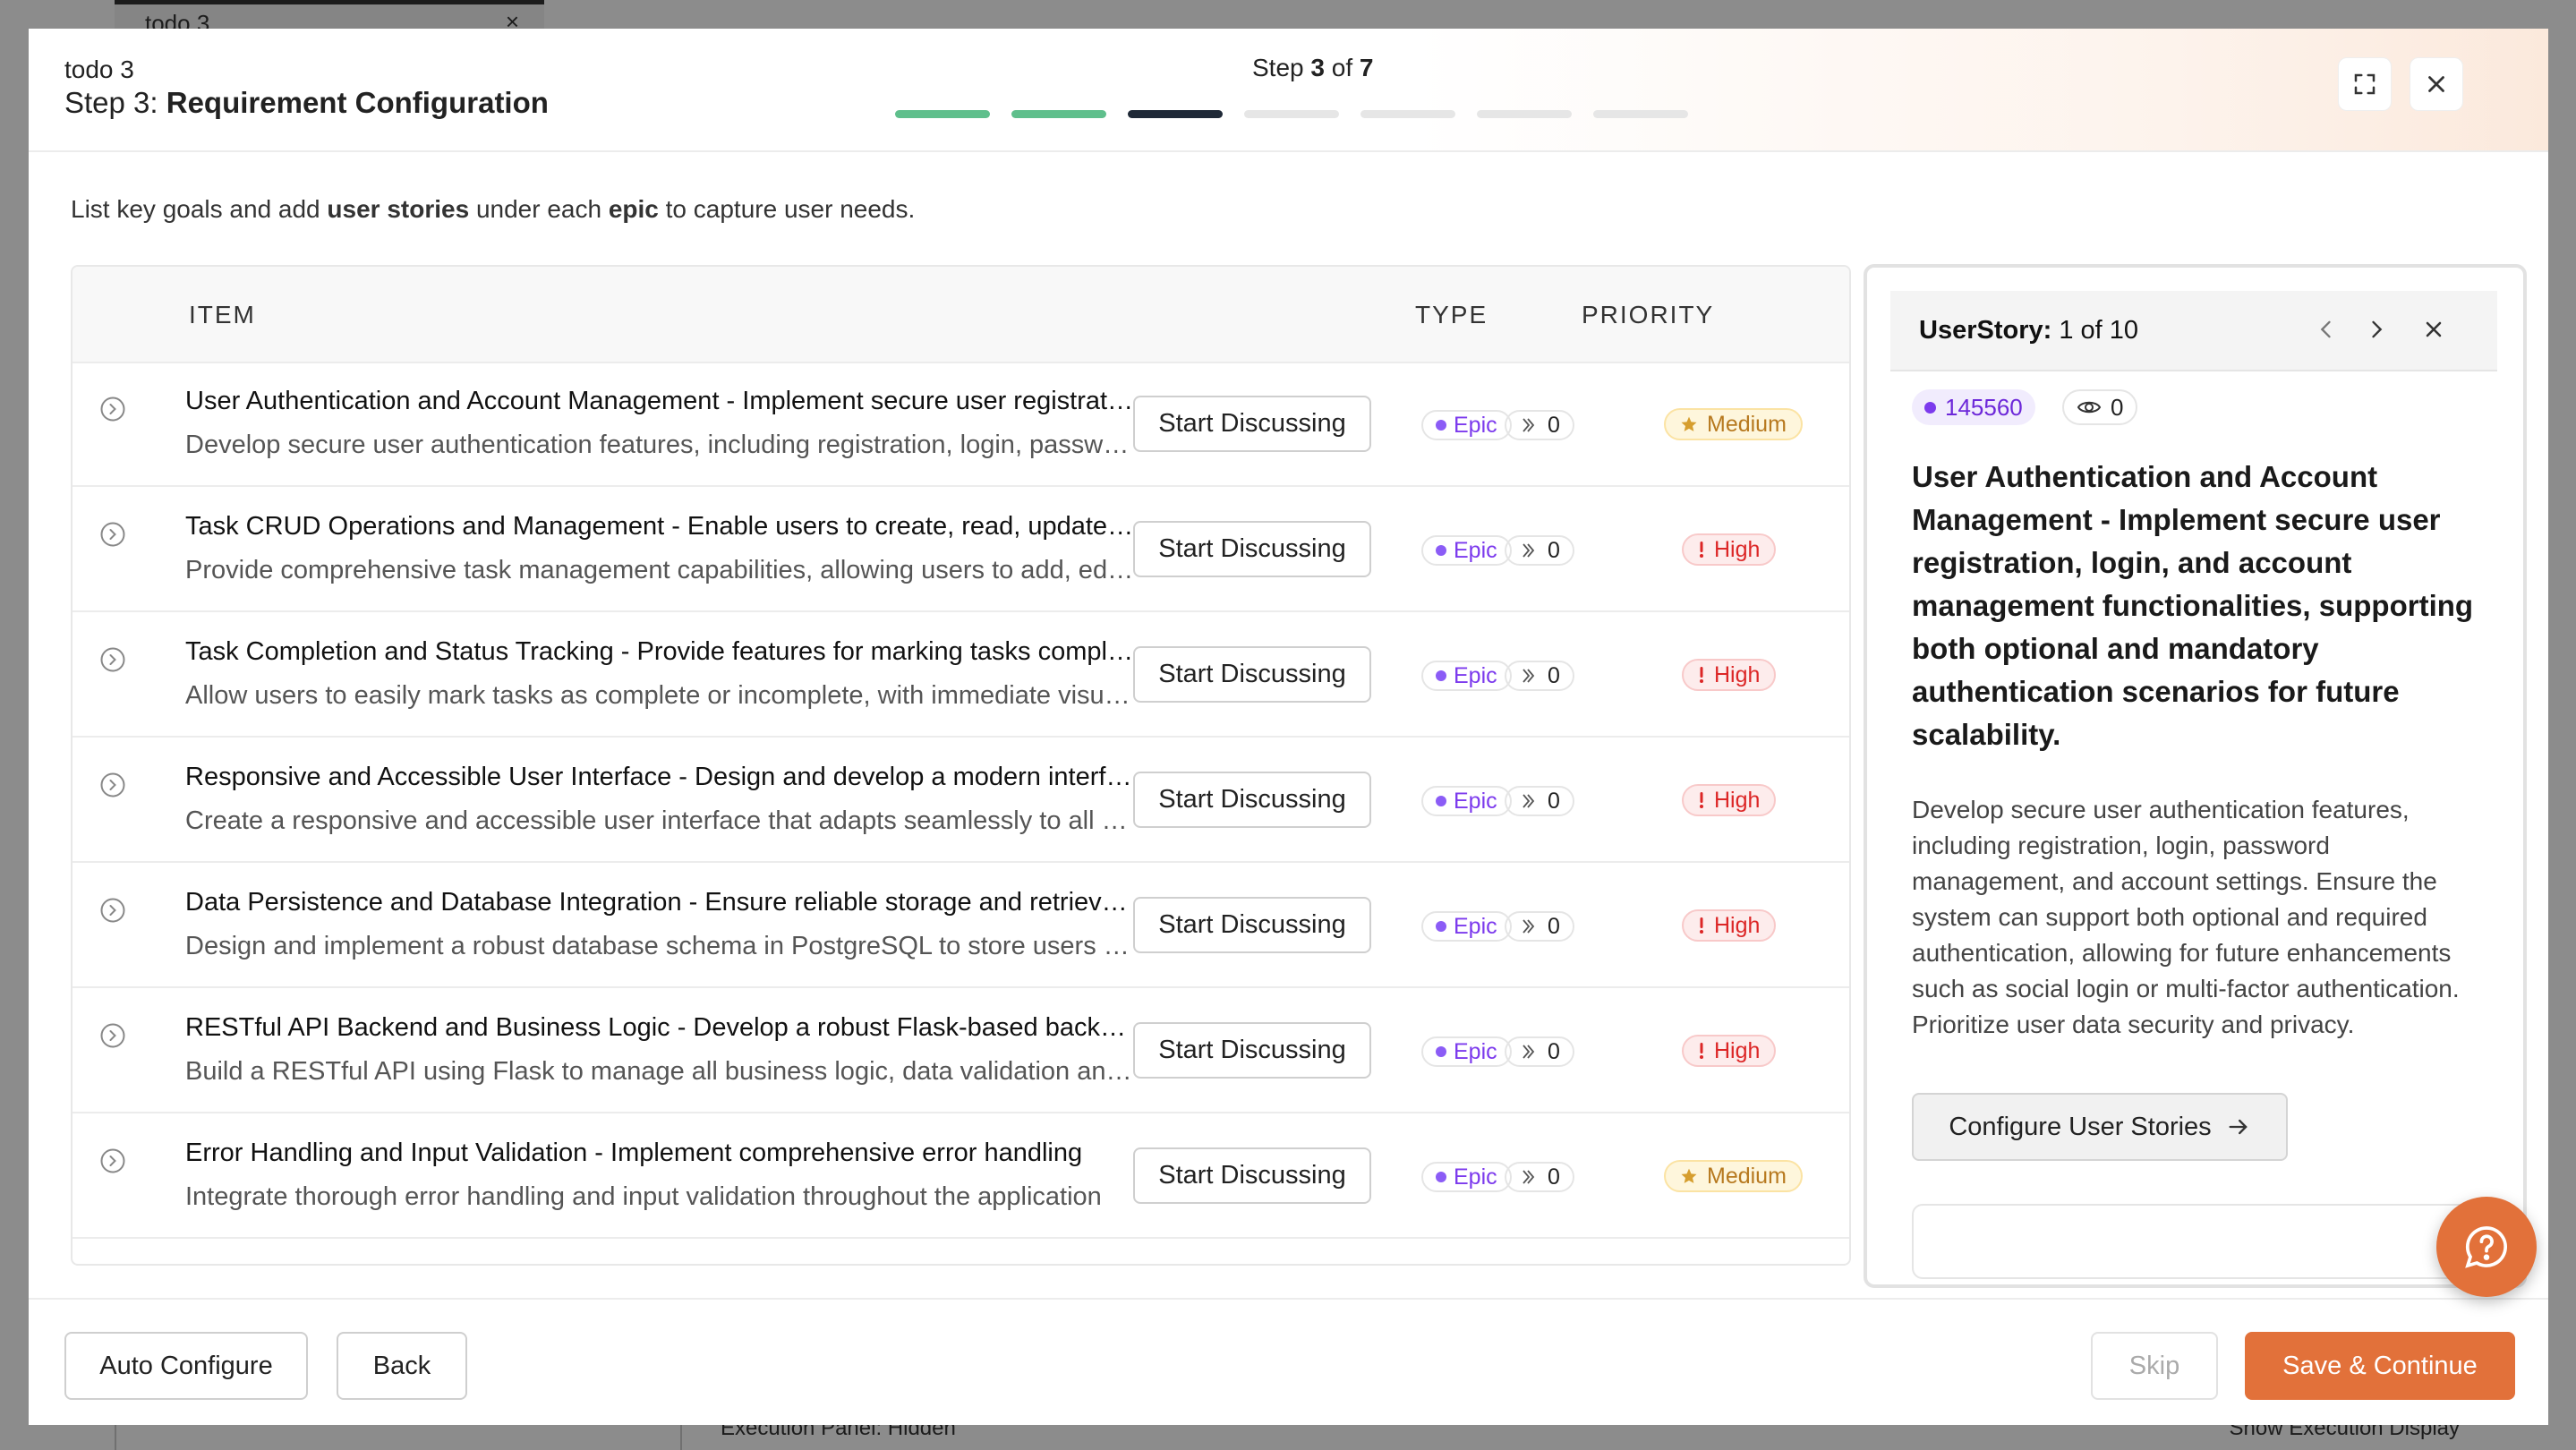 This screenshot has width=2576, height=1450. I want to click on next-story-card, so click(2195, 1241).